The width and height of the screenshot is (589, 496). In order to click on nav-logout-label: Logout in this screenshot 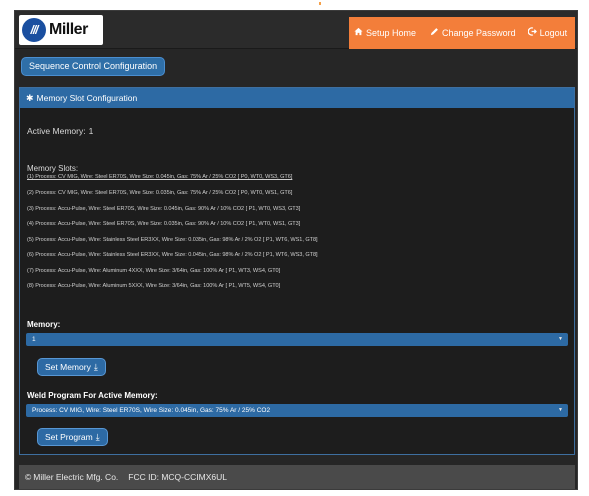, I will do `click(553, 33)`.